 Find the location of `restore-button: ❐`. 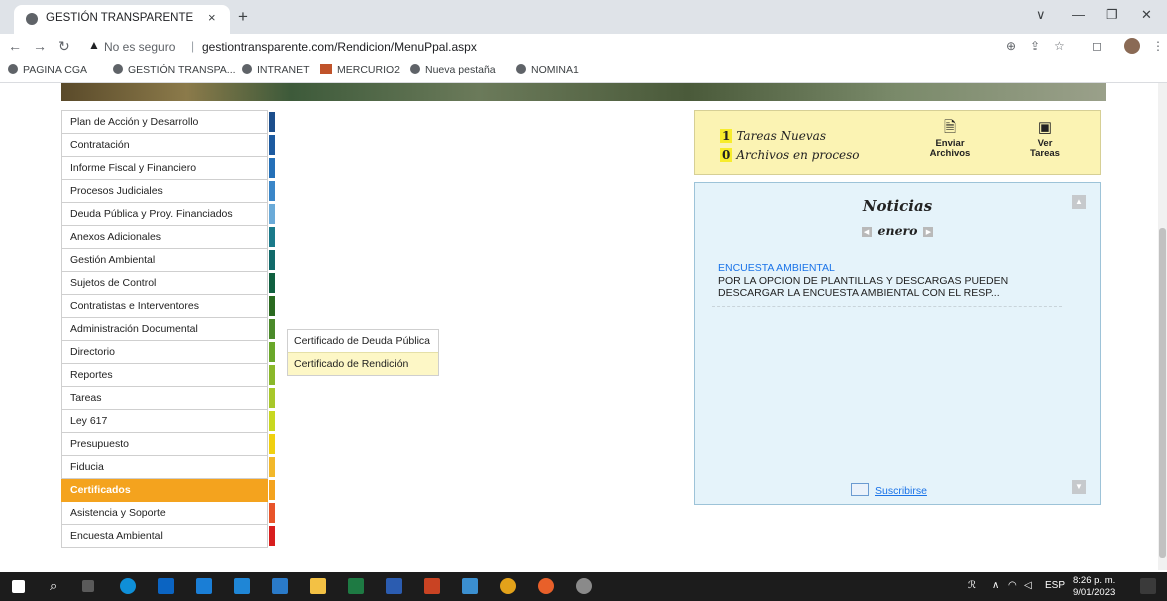

restore-button: ❐ is located at coordinates (1112, 15).